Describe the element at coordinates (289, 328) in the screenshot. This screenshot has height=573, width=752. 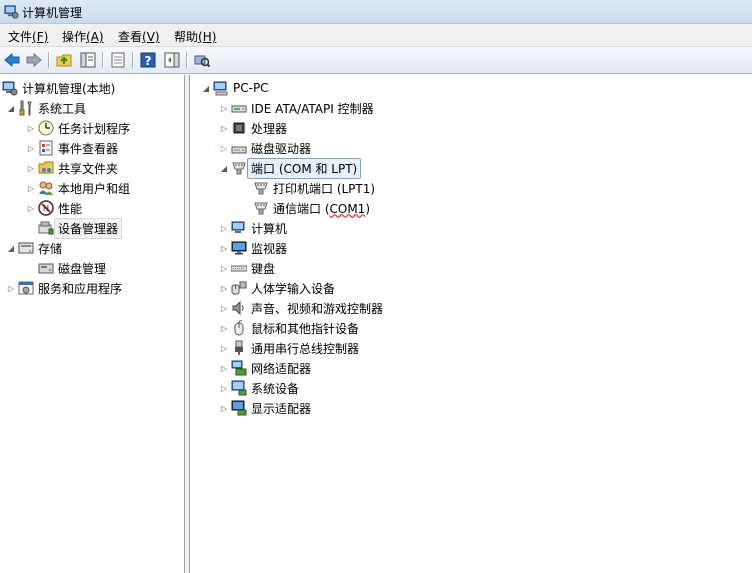
I see `device-category-mice: ▷ 鼠标和其他指针设备` at that location.